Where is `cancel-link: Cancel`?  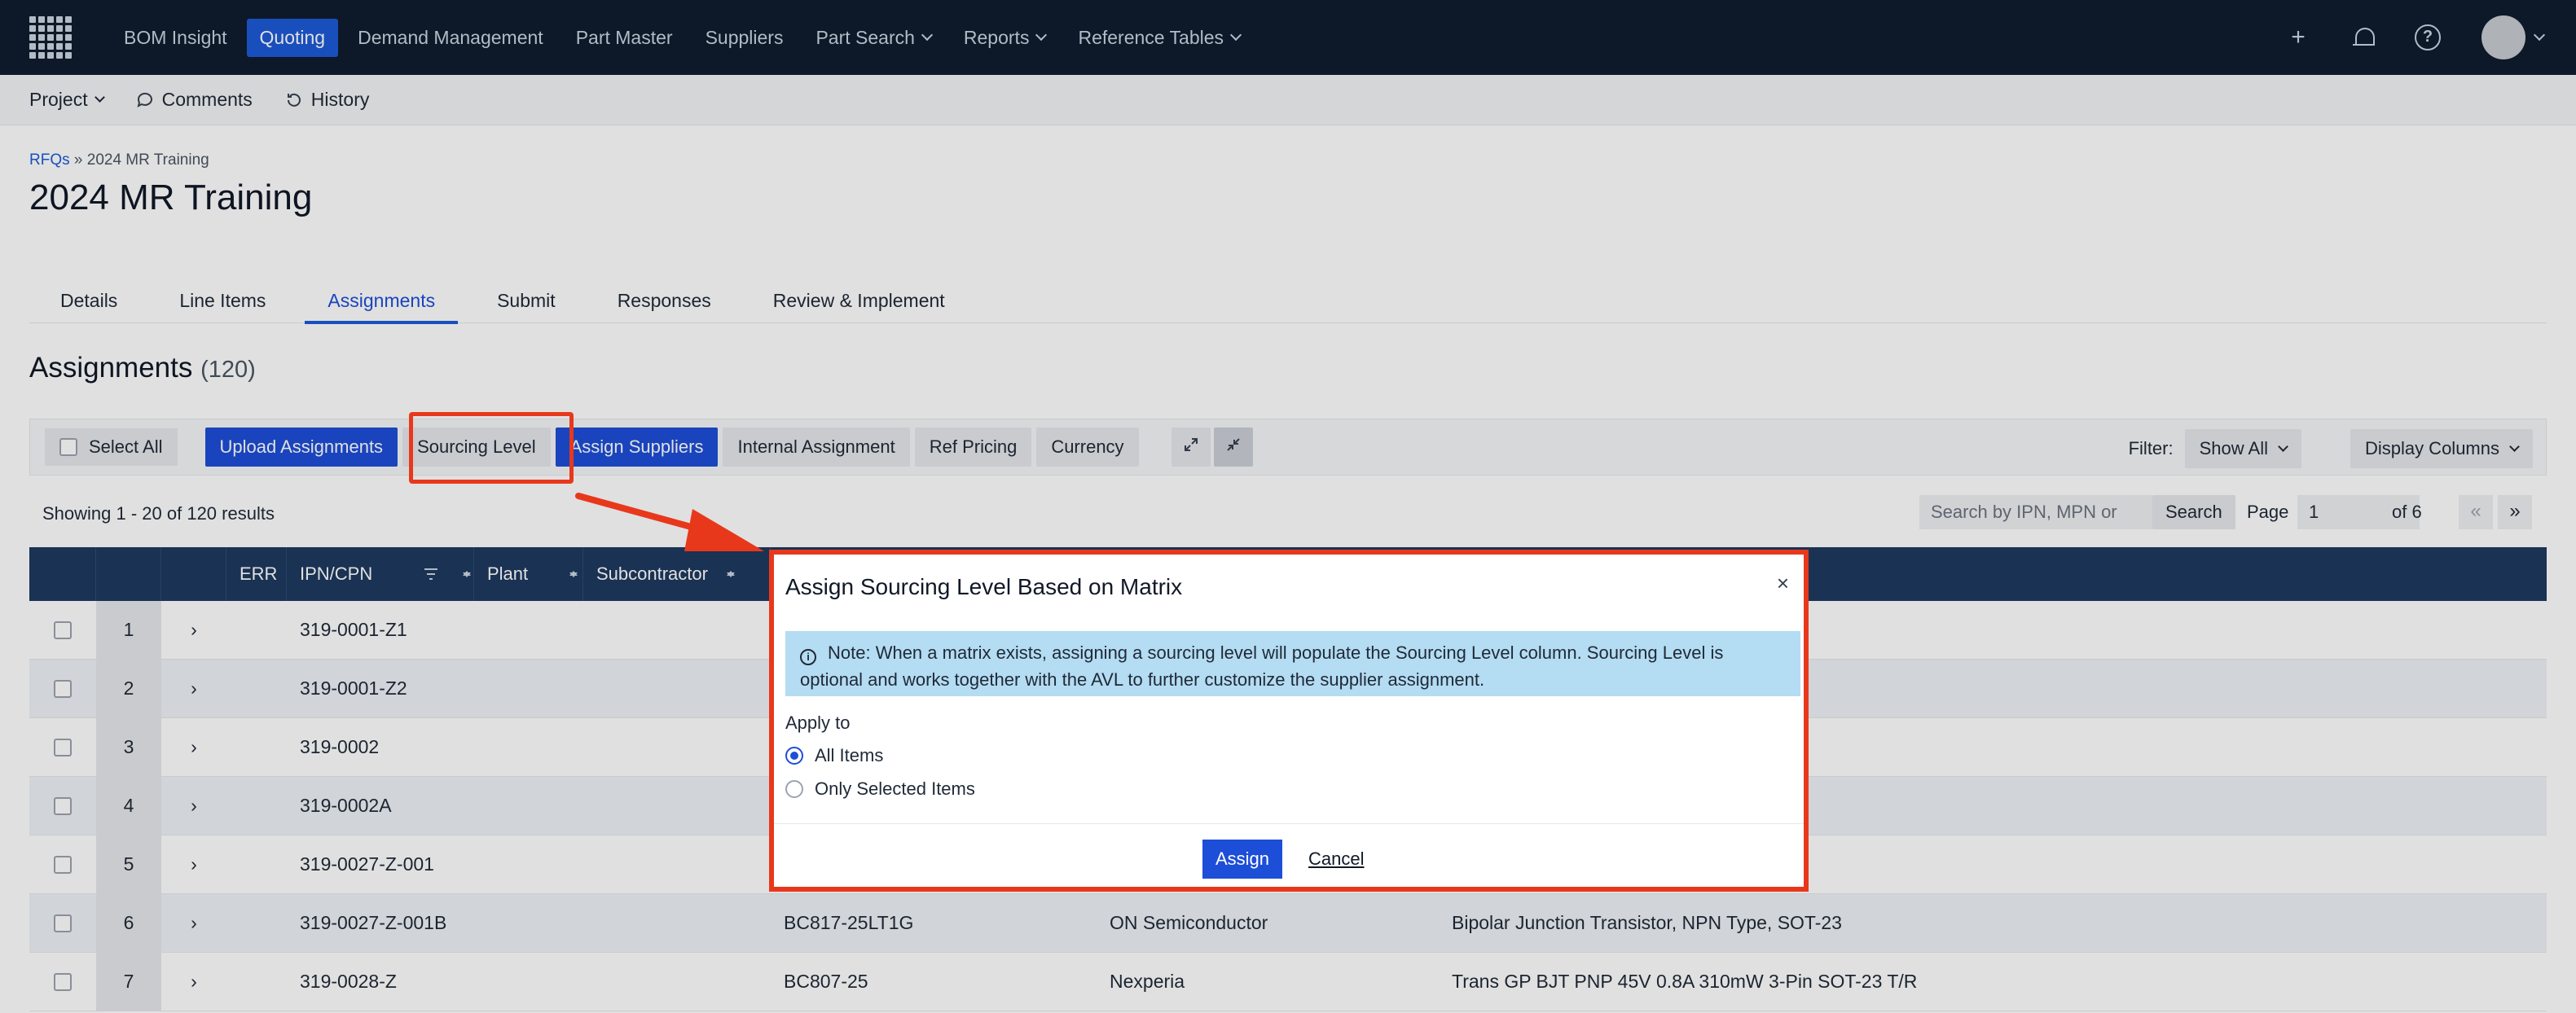 cancel-link: Cancel is located at coordinates (1336, 859).